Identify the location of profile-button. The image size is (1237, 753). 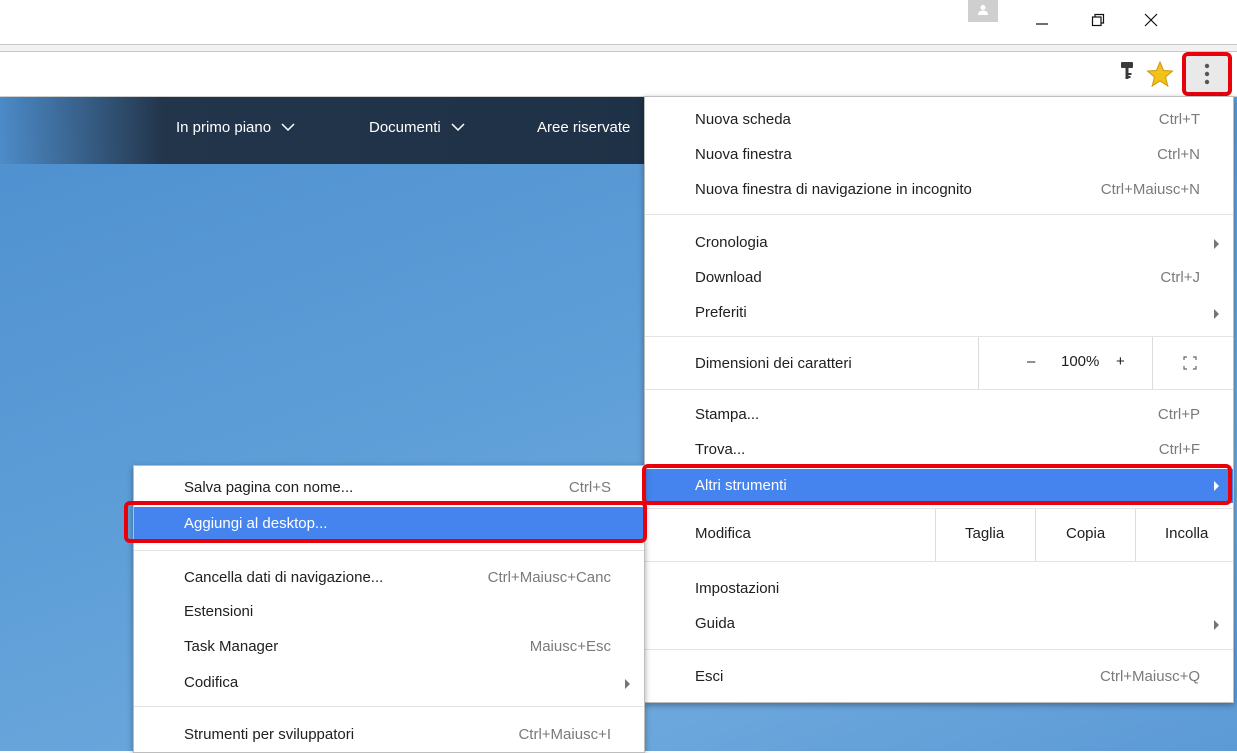
(983, 11).